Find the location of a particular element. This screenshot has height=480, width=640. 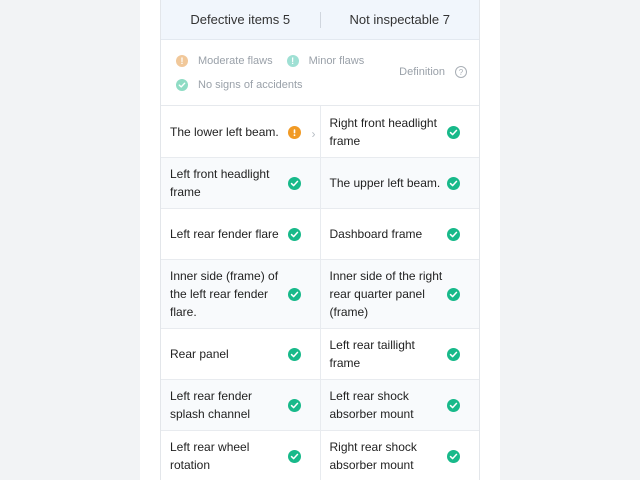

moderate-flaw-icon is located at coordinates (294, 132).